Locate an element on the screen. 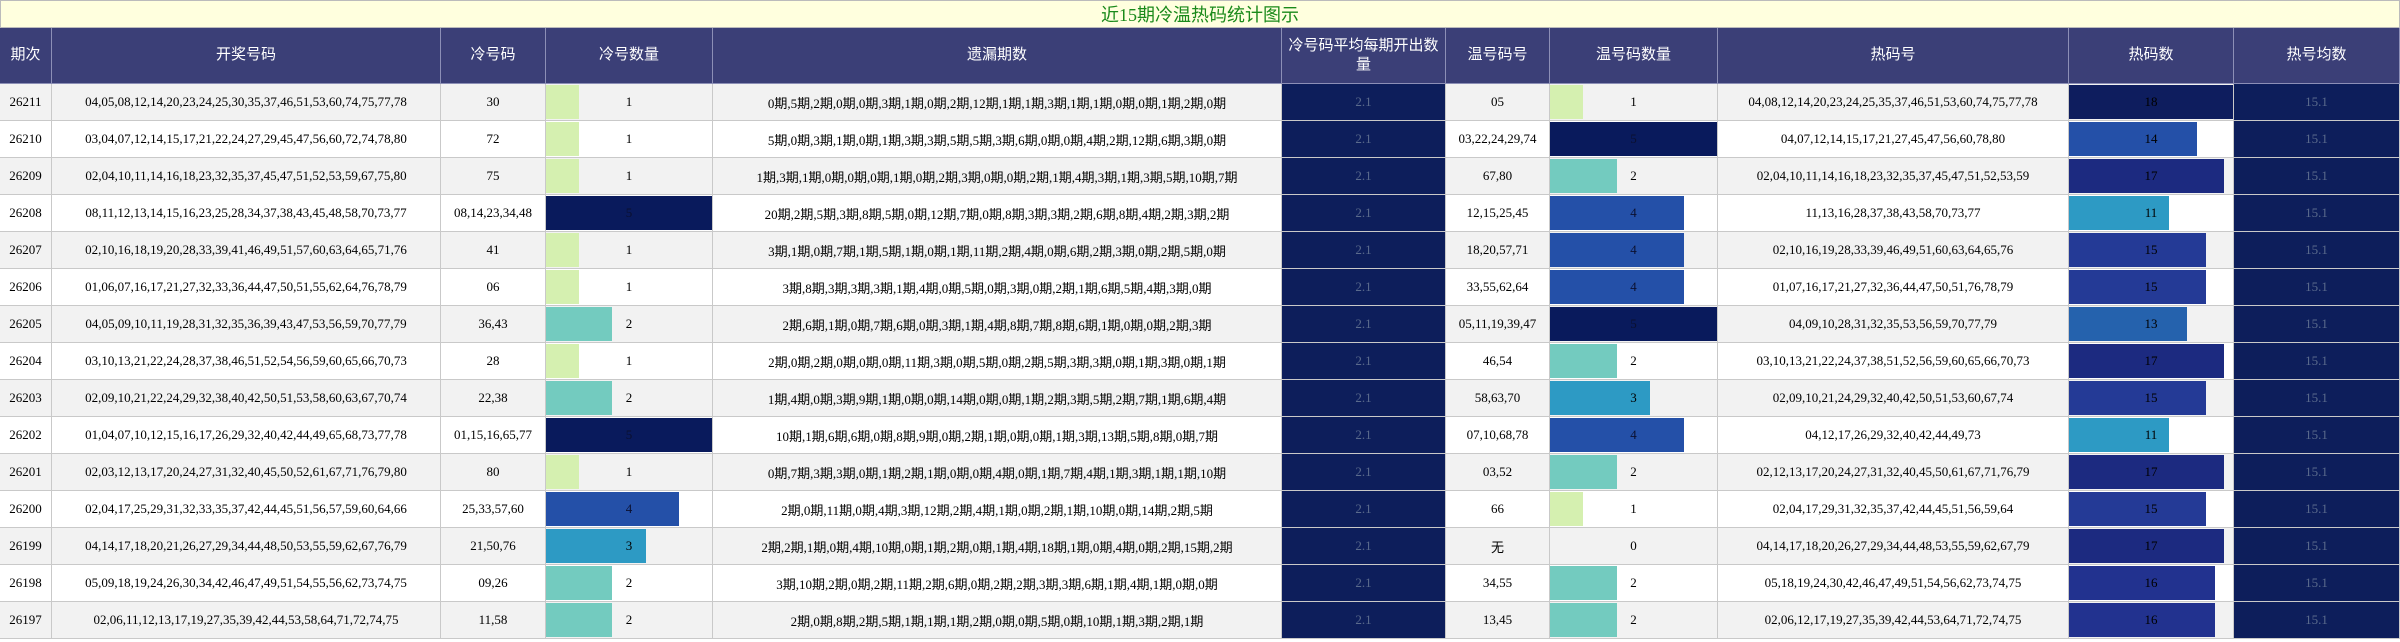  label-cold-count: 5 is located at coordinates (629, 212).